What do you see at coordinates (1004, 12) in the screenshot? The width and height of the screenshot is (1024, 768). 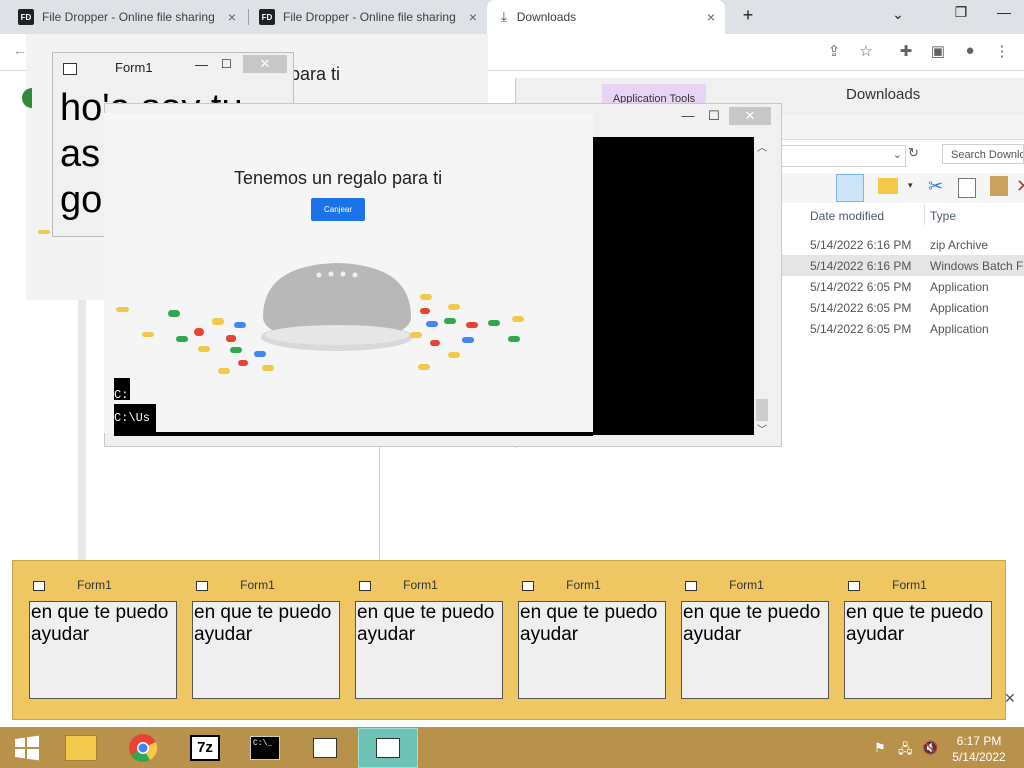 I see `minimize-window-button: —` at bounding box center [1004, 12].